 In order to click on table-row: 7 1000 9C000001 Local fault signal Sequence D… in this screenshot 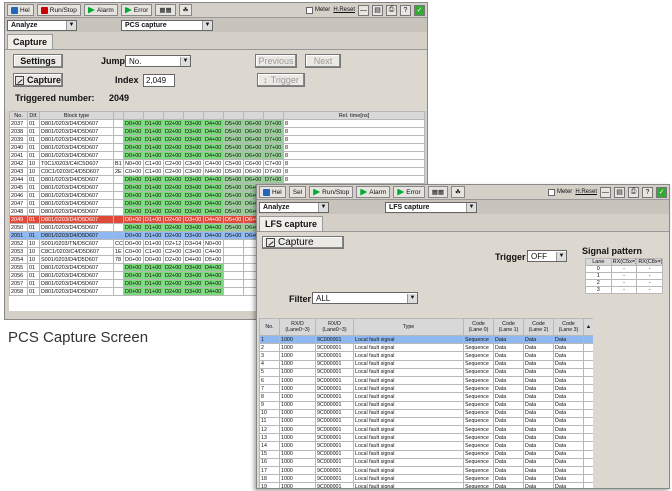, I will do `click(426, 389)`.